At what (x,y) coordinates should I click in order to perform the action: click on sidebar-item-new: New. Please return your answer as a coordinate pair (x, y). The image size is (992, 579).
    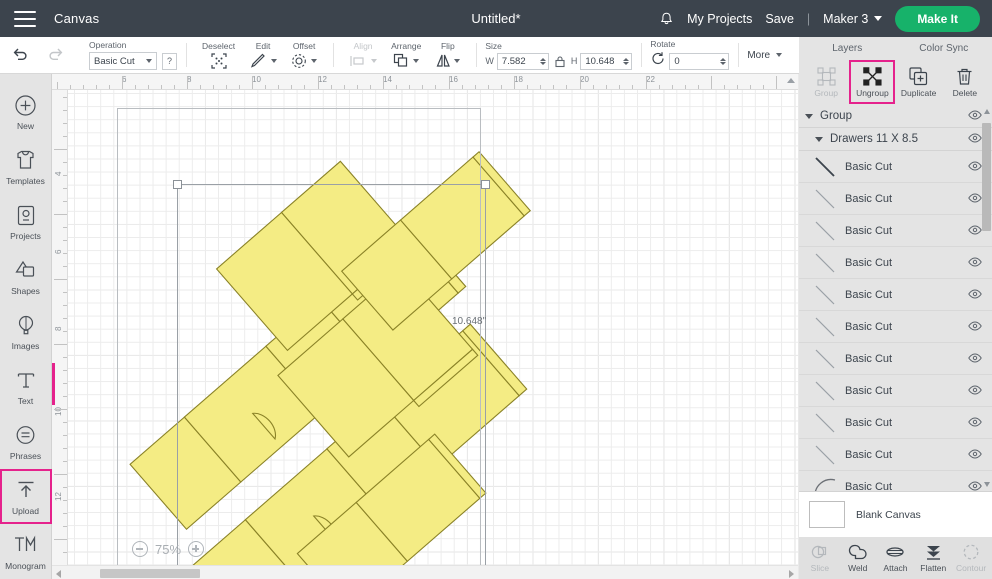
    Looking at the image, I should click on (26, 111).